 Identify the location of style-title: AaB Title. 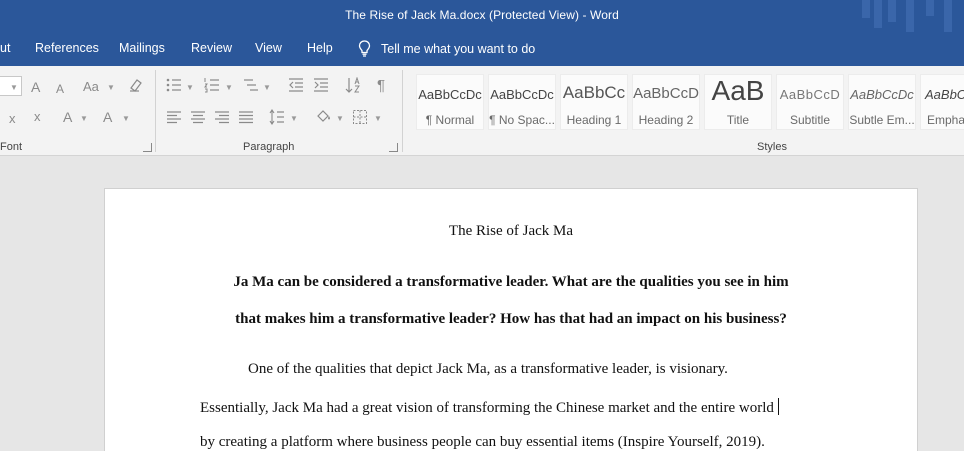
(738, 102).